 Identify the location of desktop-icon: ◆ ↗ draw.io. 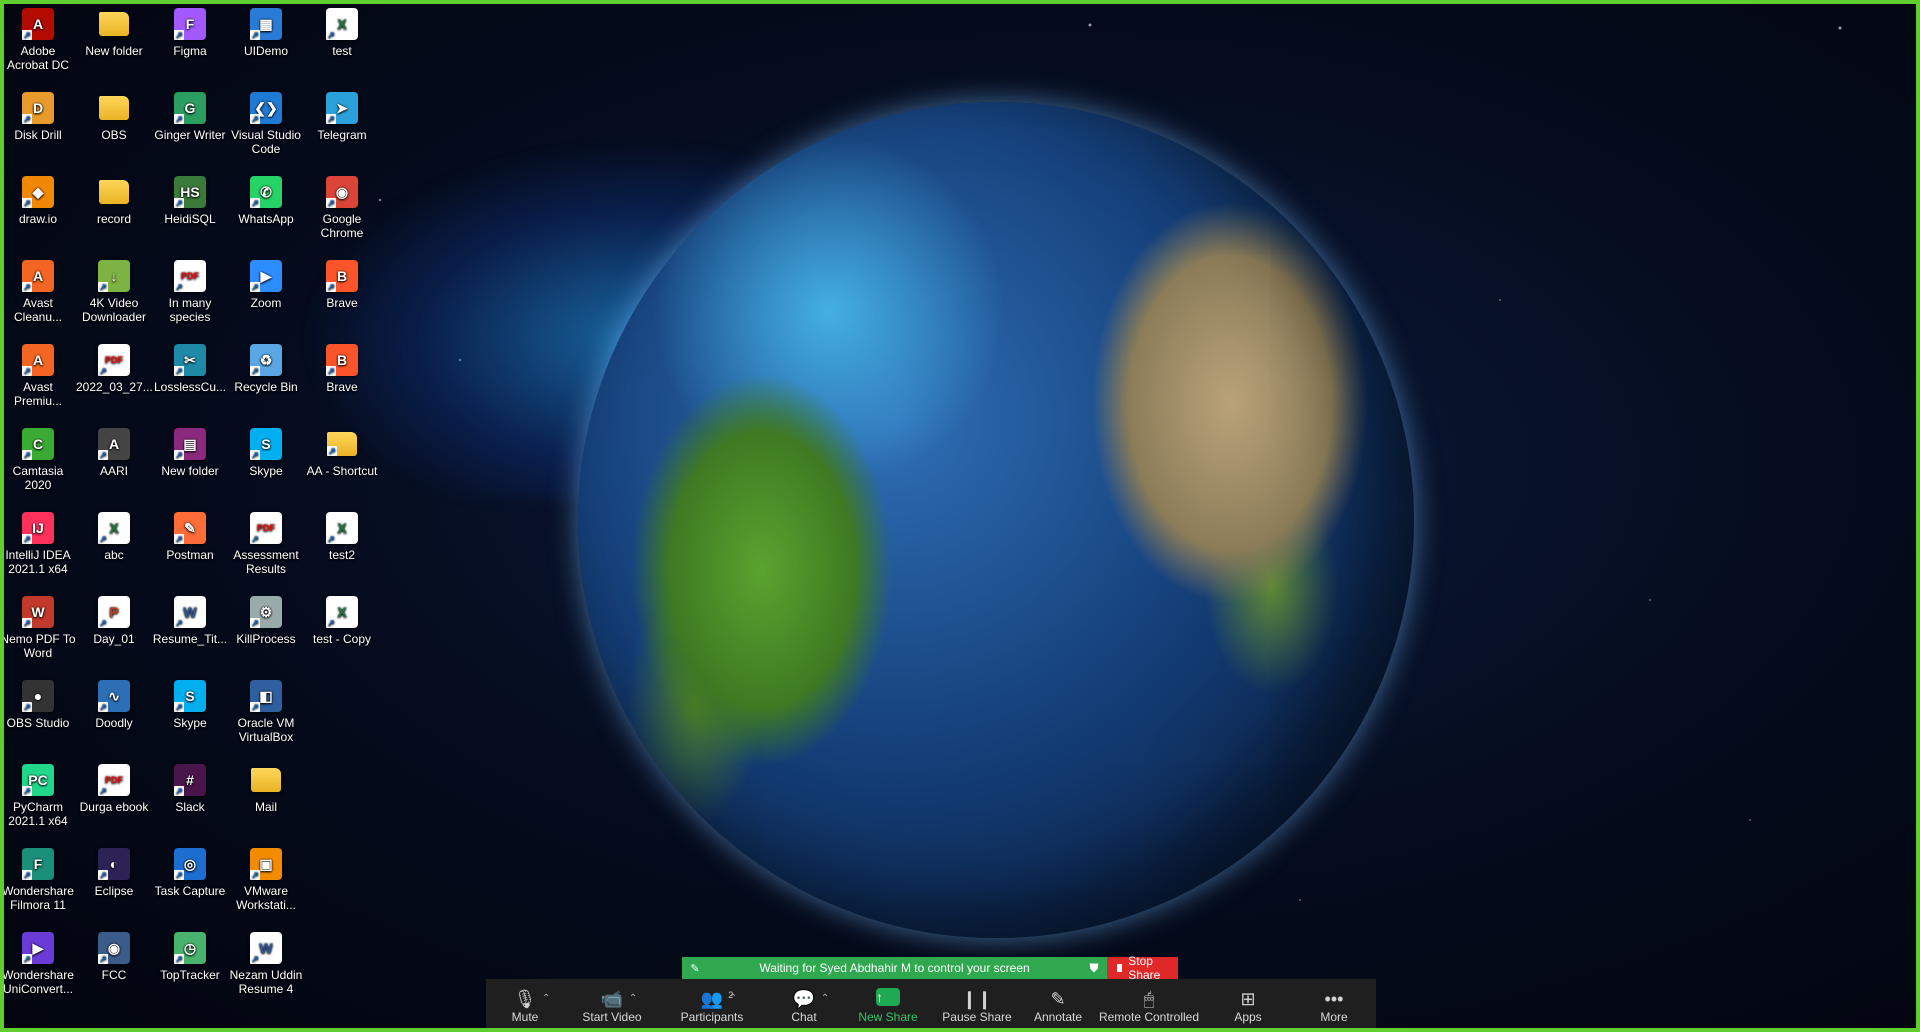
(38, 198).